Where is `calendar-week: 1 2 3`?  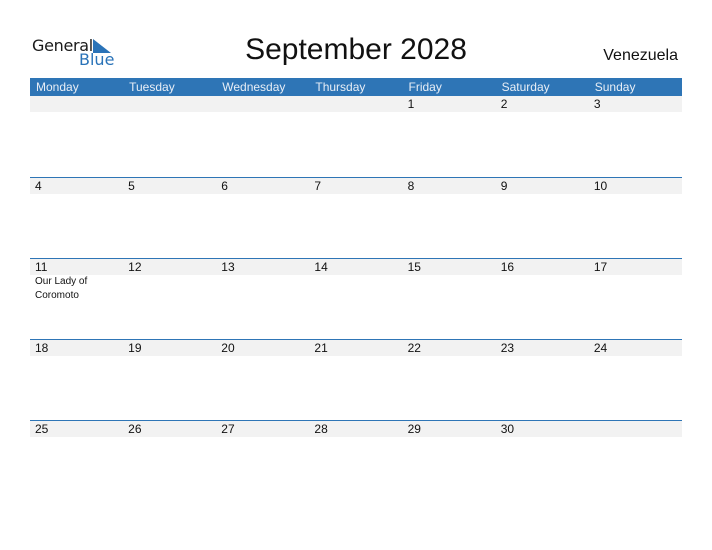
calendar-week: 1 2 3 is located at coordinates (356, 136).